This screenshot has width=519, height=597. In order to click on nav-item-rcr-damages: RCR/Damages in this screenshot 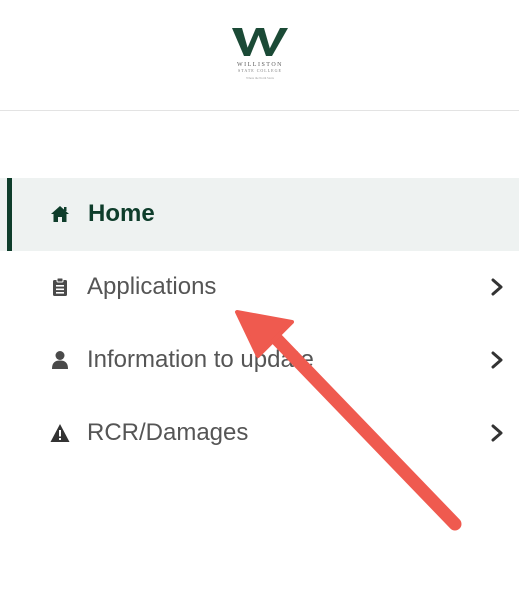, I will do `click(259, 433)`.